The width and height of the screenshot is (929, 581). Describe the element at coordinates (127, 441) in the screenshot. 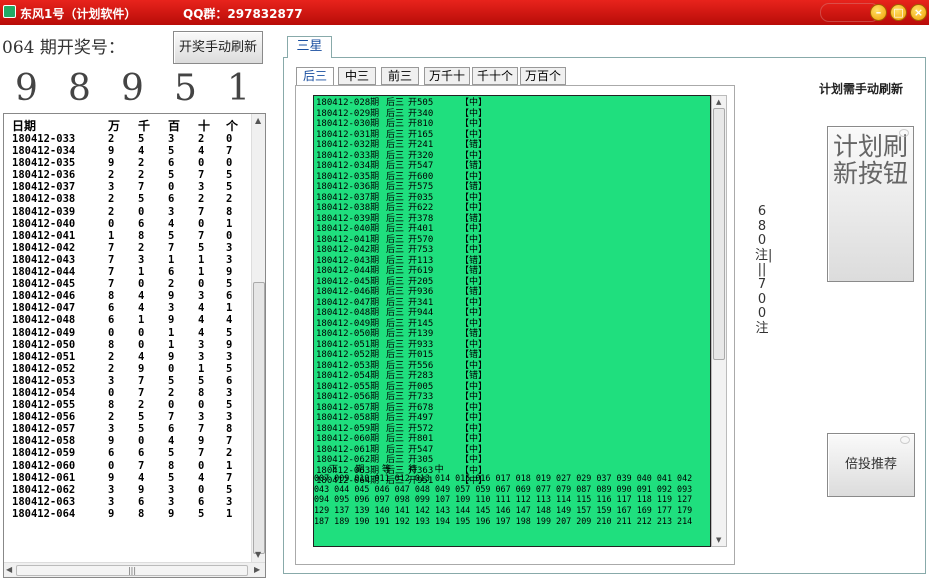

I see `table-row: 180412-058 9 0 4 9 7` at that location.